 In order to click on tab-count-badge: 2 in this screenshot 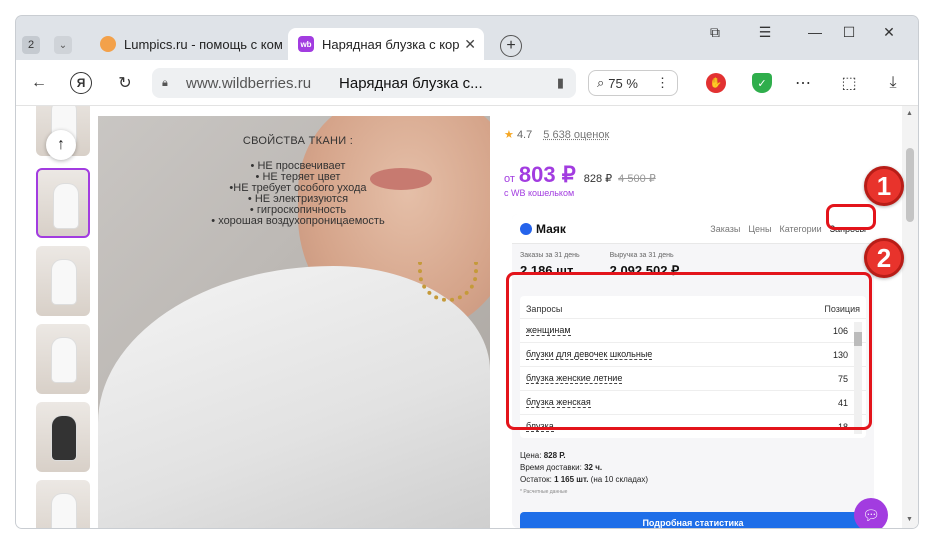, I will do `click(31, 45)`.